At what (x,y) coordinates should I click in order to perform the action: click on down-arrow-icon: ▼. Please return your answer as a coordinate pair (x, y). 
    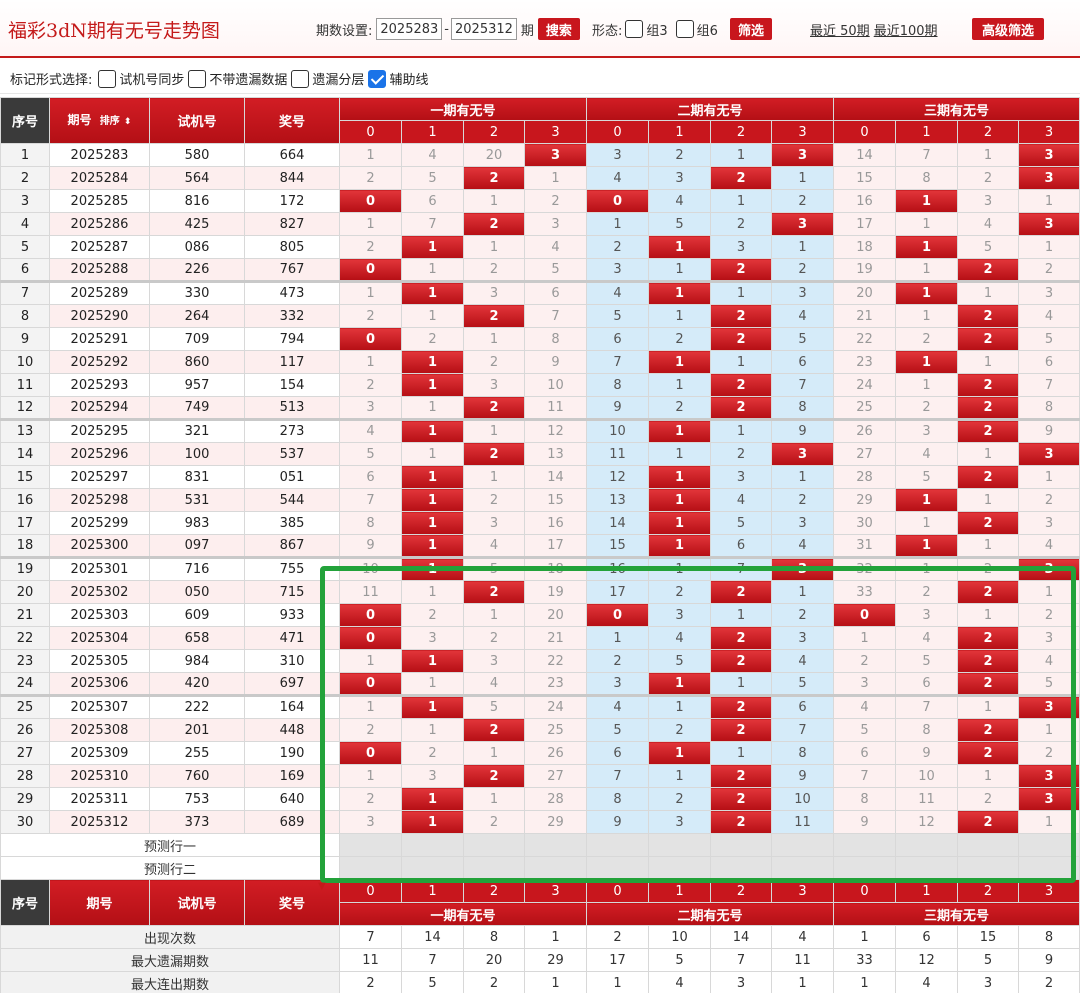
    Looking at the image, I should click on (322, 886).